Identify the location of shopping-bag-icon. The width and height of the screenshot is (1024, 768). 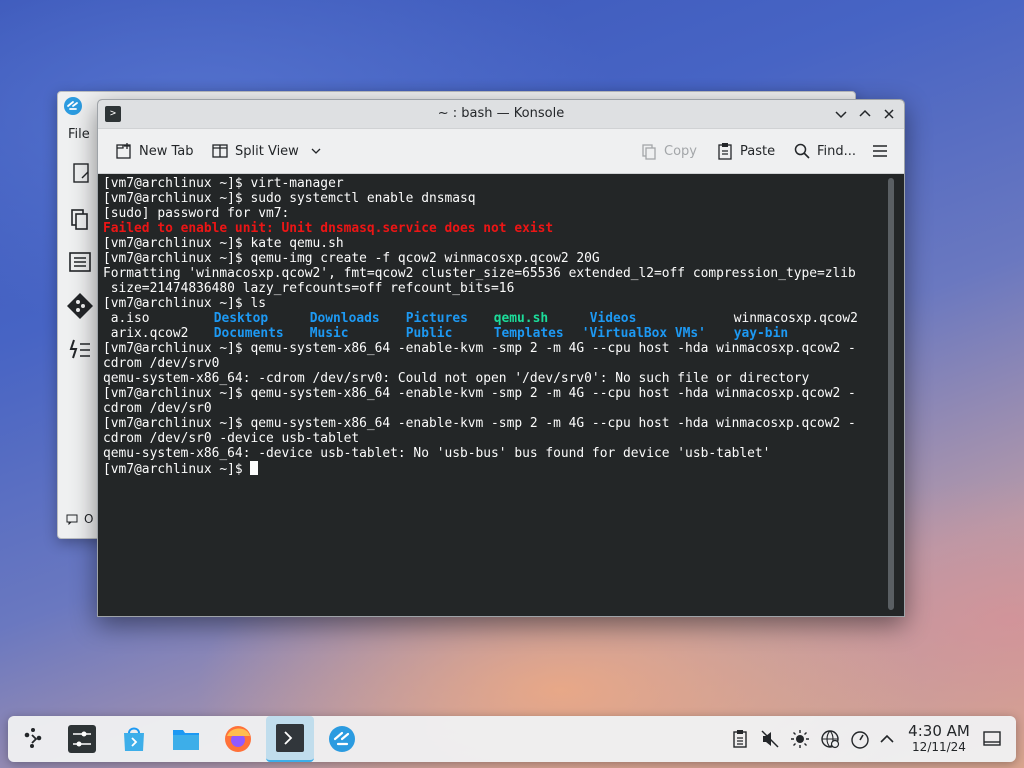
(134, 739).